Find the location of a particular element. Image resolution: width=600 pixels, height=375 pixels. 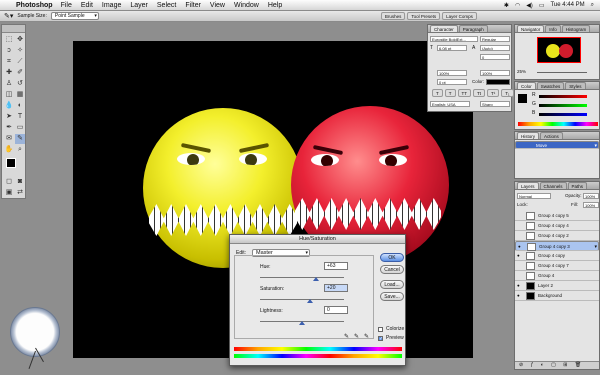

menu-help: Help is located at coordinates (275, 5).